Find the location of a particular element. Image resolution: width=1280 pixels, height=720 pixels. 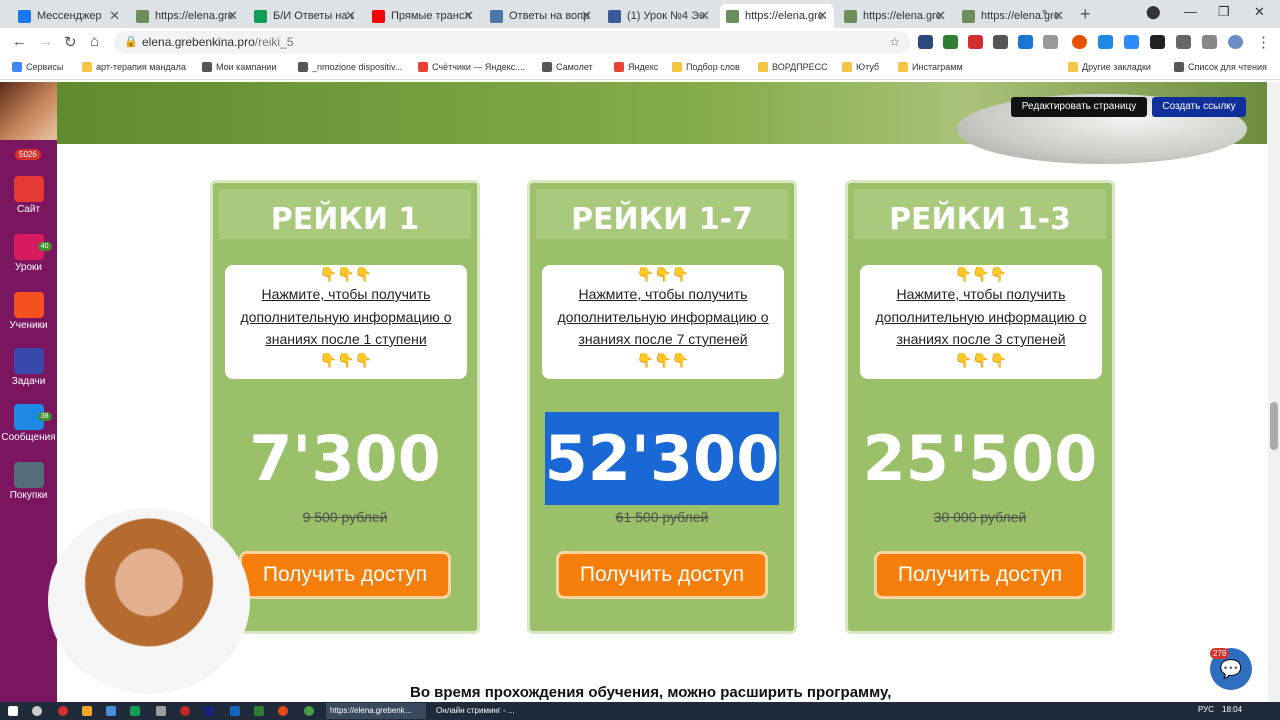

bookmark-item: Мои кампании is located at coordinates (239, 67).